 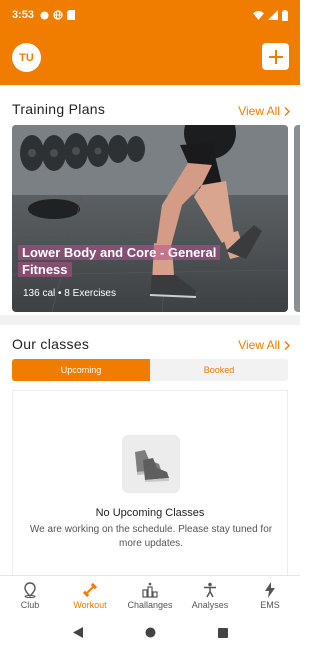 I want to click on tab-booked: Booked, so click(x=219, y=370).